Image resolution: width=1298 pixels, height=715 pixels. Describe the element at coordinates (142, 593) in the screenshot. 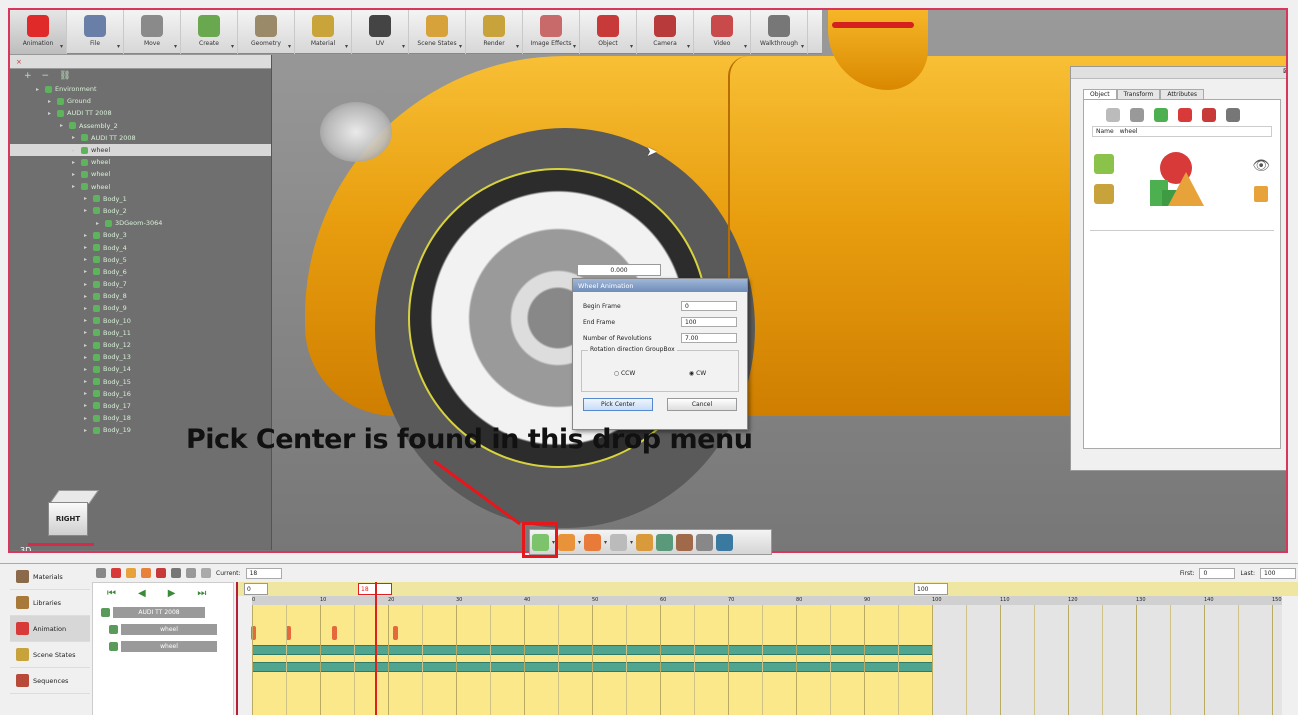

I see `play-back-icon: ◀` at that location.